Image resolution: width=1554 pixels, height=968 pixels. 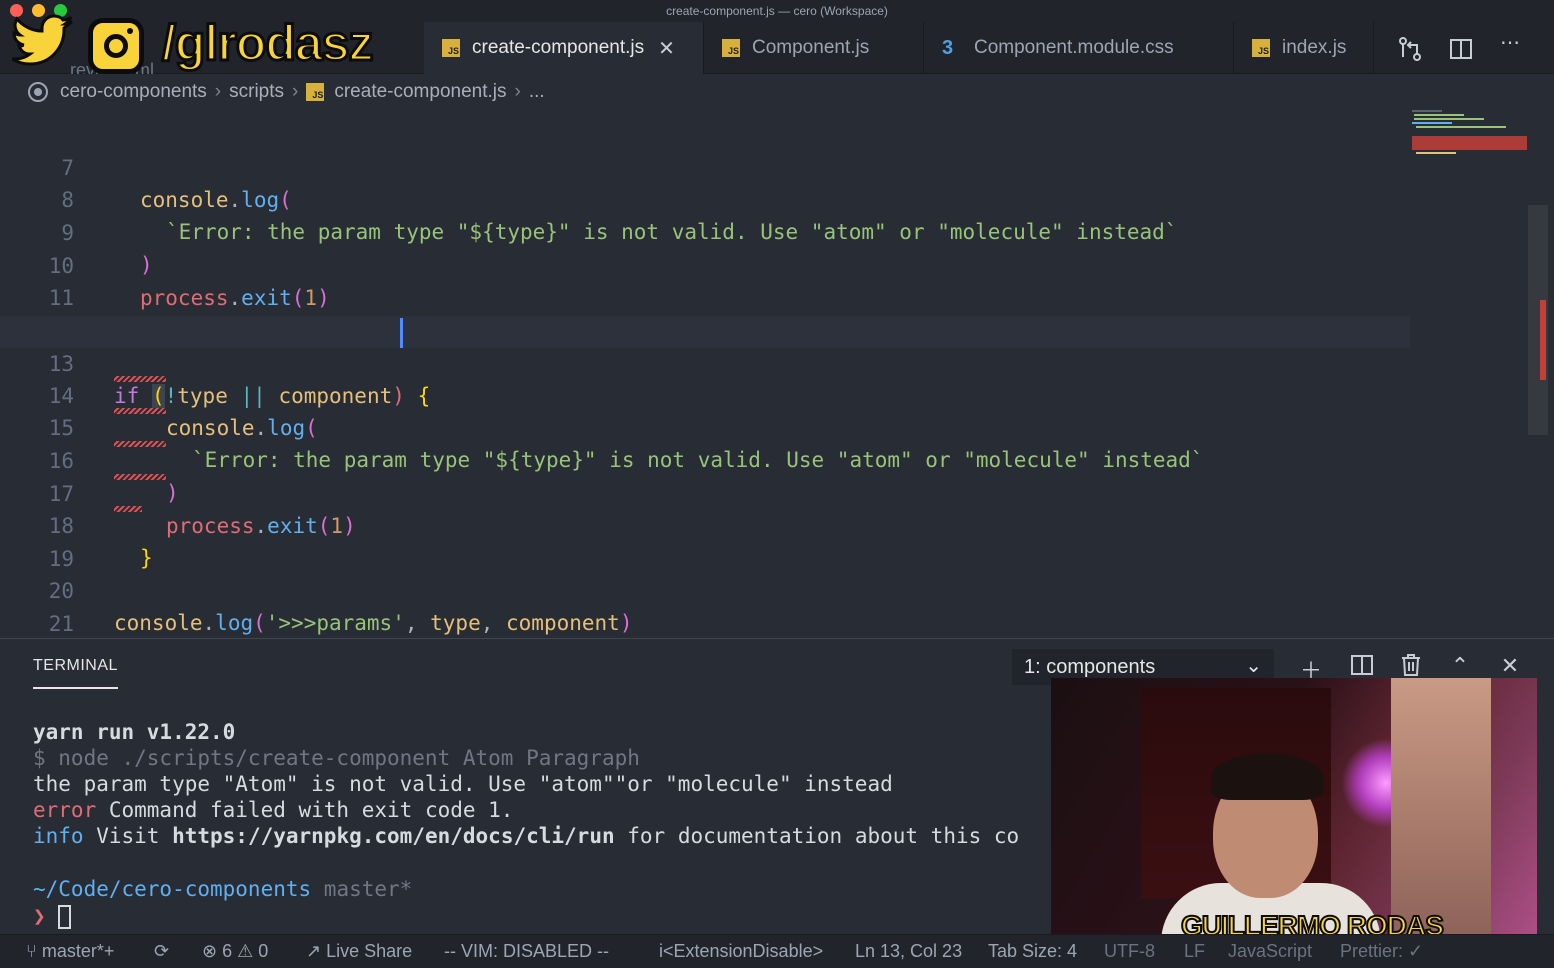 What do you see at coordinates (705, 541) in the screenshot?
I see `code-line: 19` at bounding box center [705, 541].